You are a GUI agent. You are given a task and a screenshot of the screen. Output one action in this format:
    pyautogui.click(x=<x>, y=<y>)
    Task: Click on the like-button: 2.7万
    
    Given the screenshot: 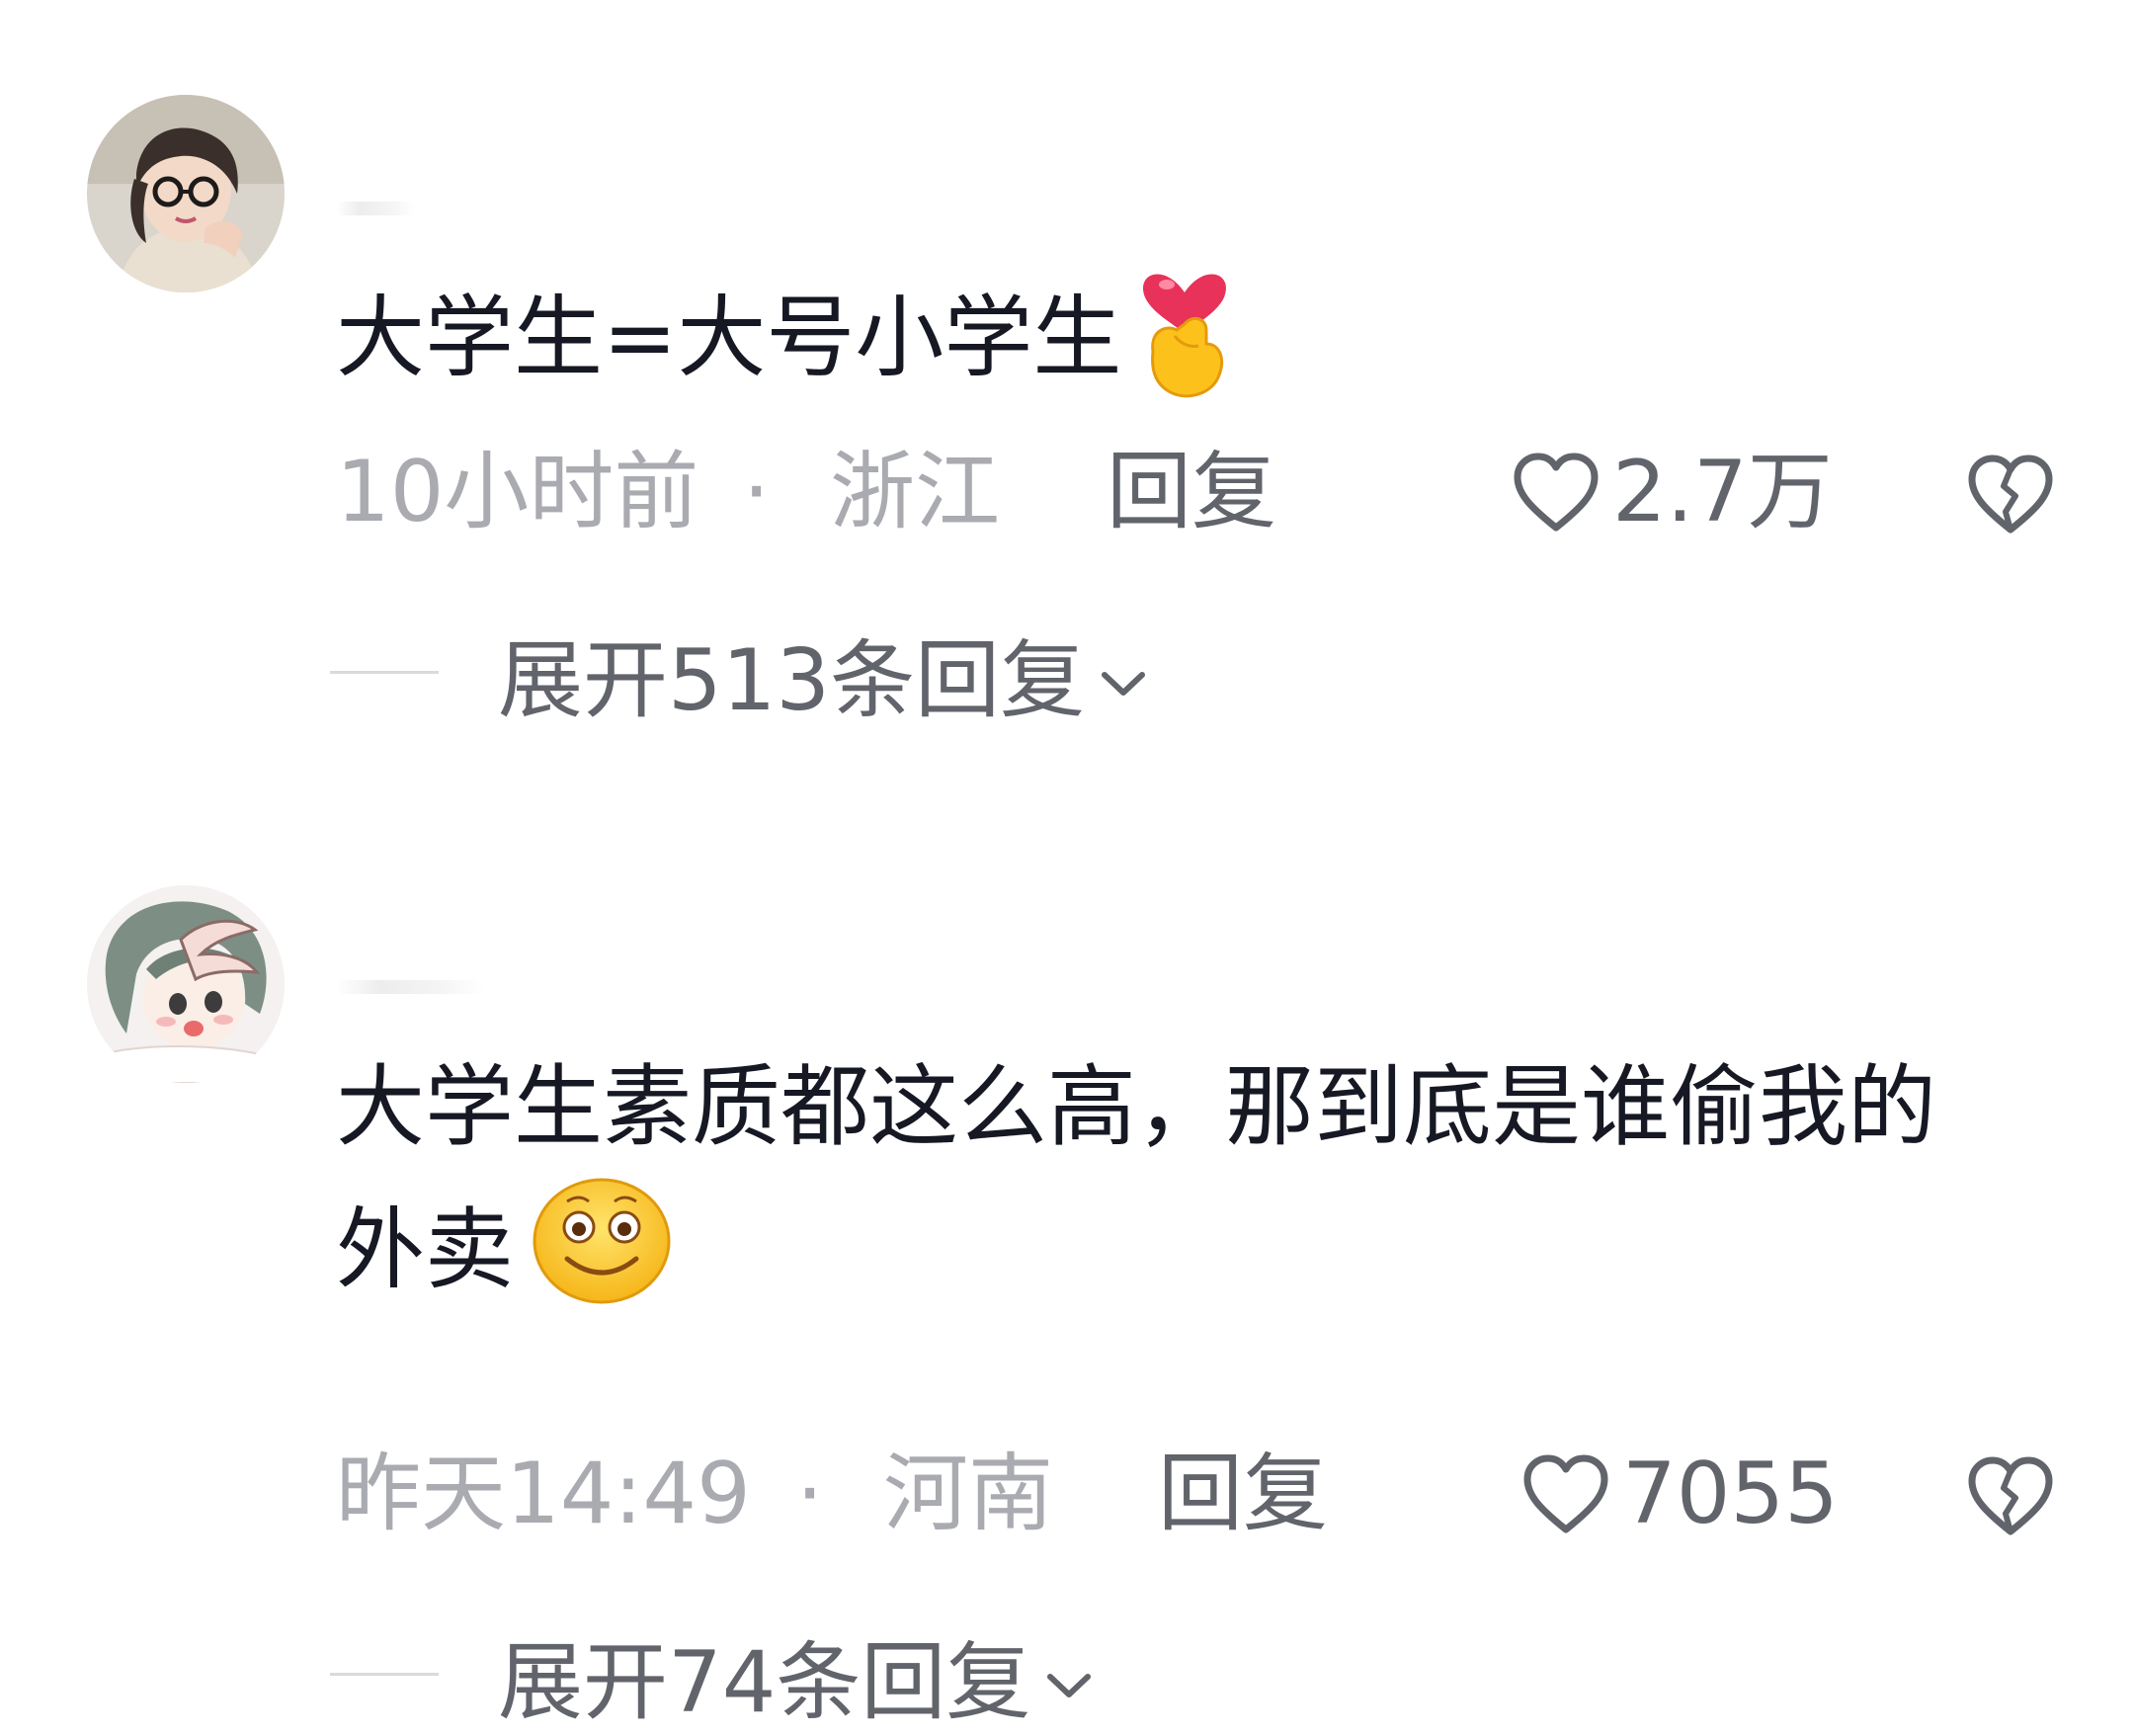 What is the action you would take?
    pyautogui.click(x=1672, y=492)
    